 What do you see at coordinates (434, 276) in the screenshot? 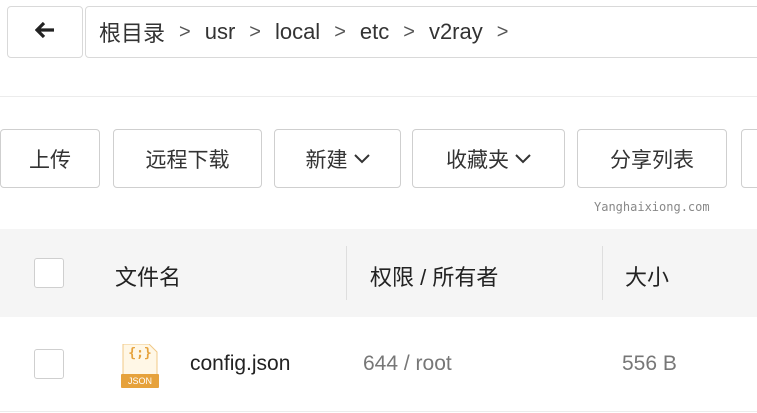
I see `column-header-permission: 权限 / 所有者` at bounding box center [434, 276].